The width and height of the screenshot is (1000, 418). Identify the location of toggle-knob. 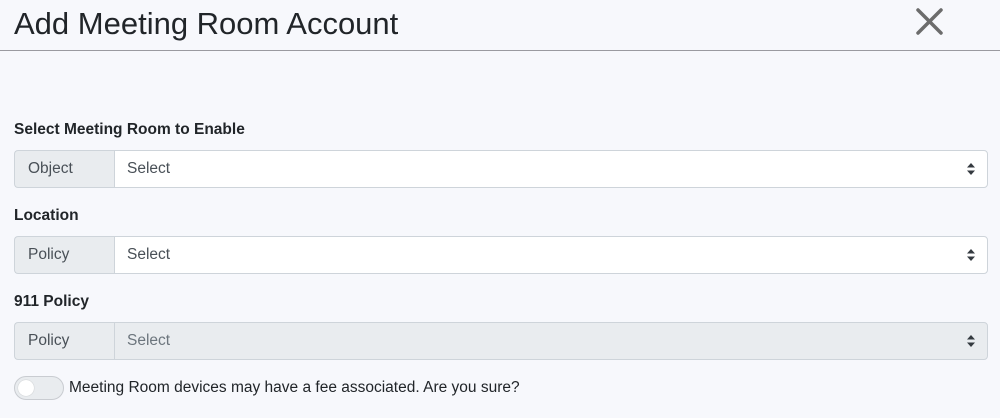
(26, 388).